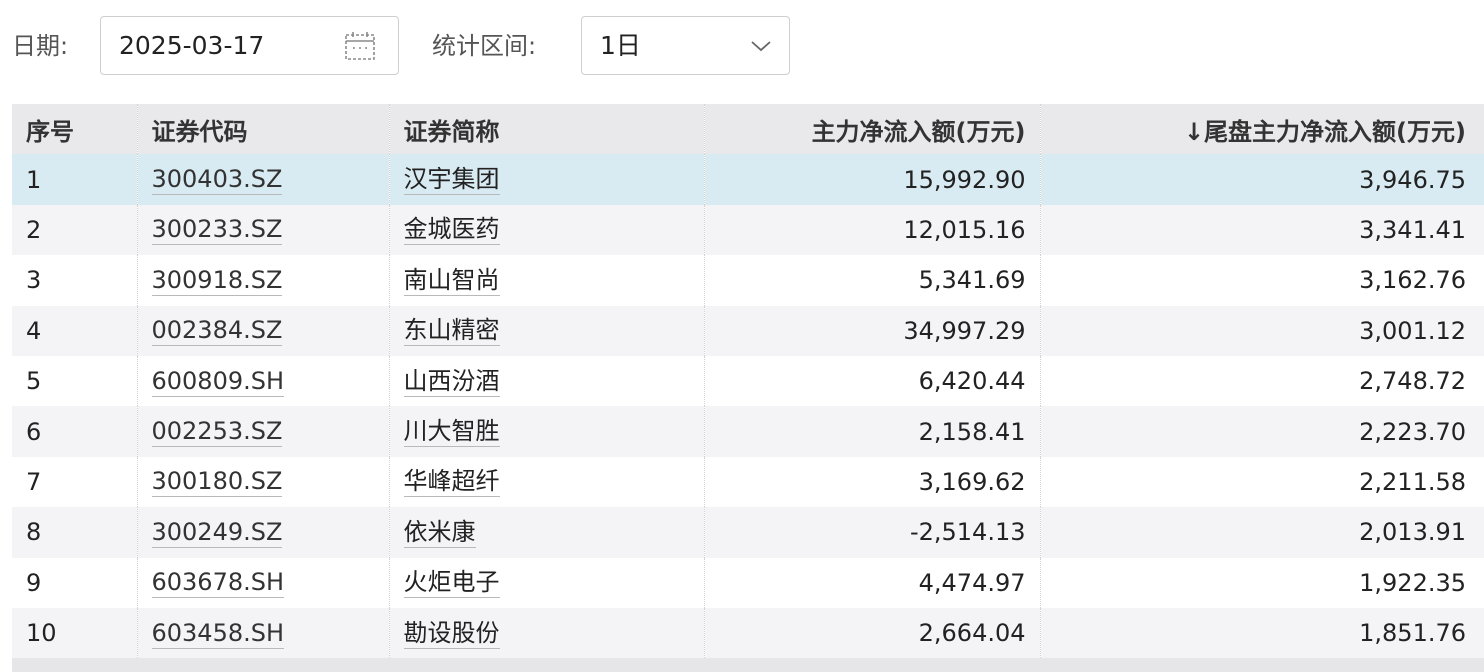 The image size is (1484, 672). I want to click on cell-index: 4, so click(75, 330).